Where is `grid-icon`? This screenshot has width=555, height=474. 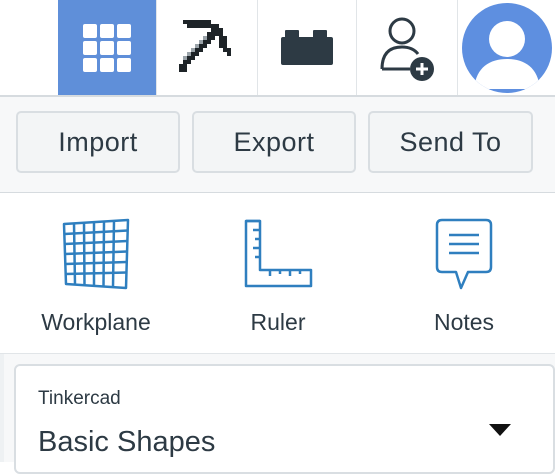 grid-icon is located at coordinates (107, 47).